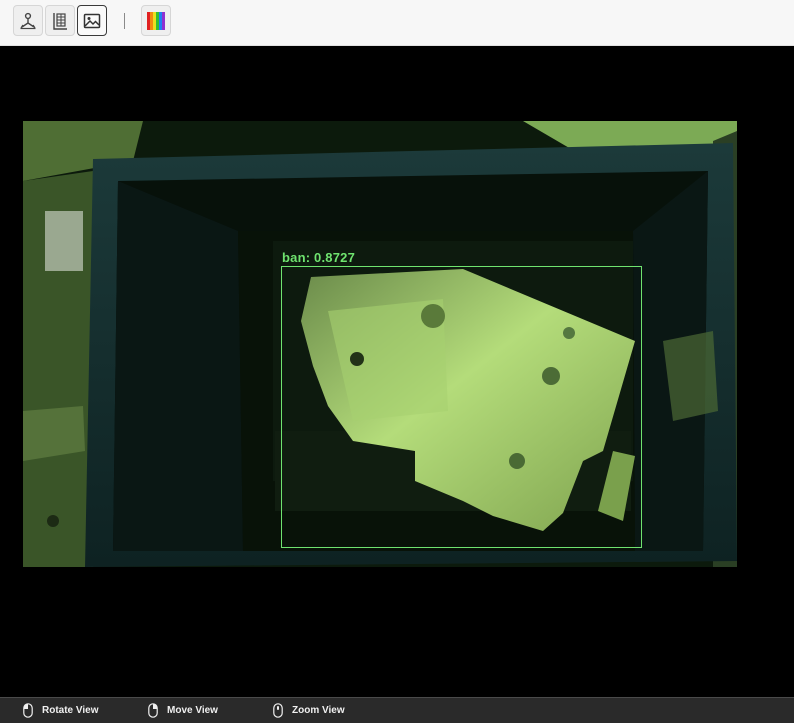 The image size is (794, 723). What do you see at coordinates (278, 710) in the screenshot?
I see `mouse-wheel-icon` at bounding box center [278, 710].